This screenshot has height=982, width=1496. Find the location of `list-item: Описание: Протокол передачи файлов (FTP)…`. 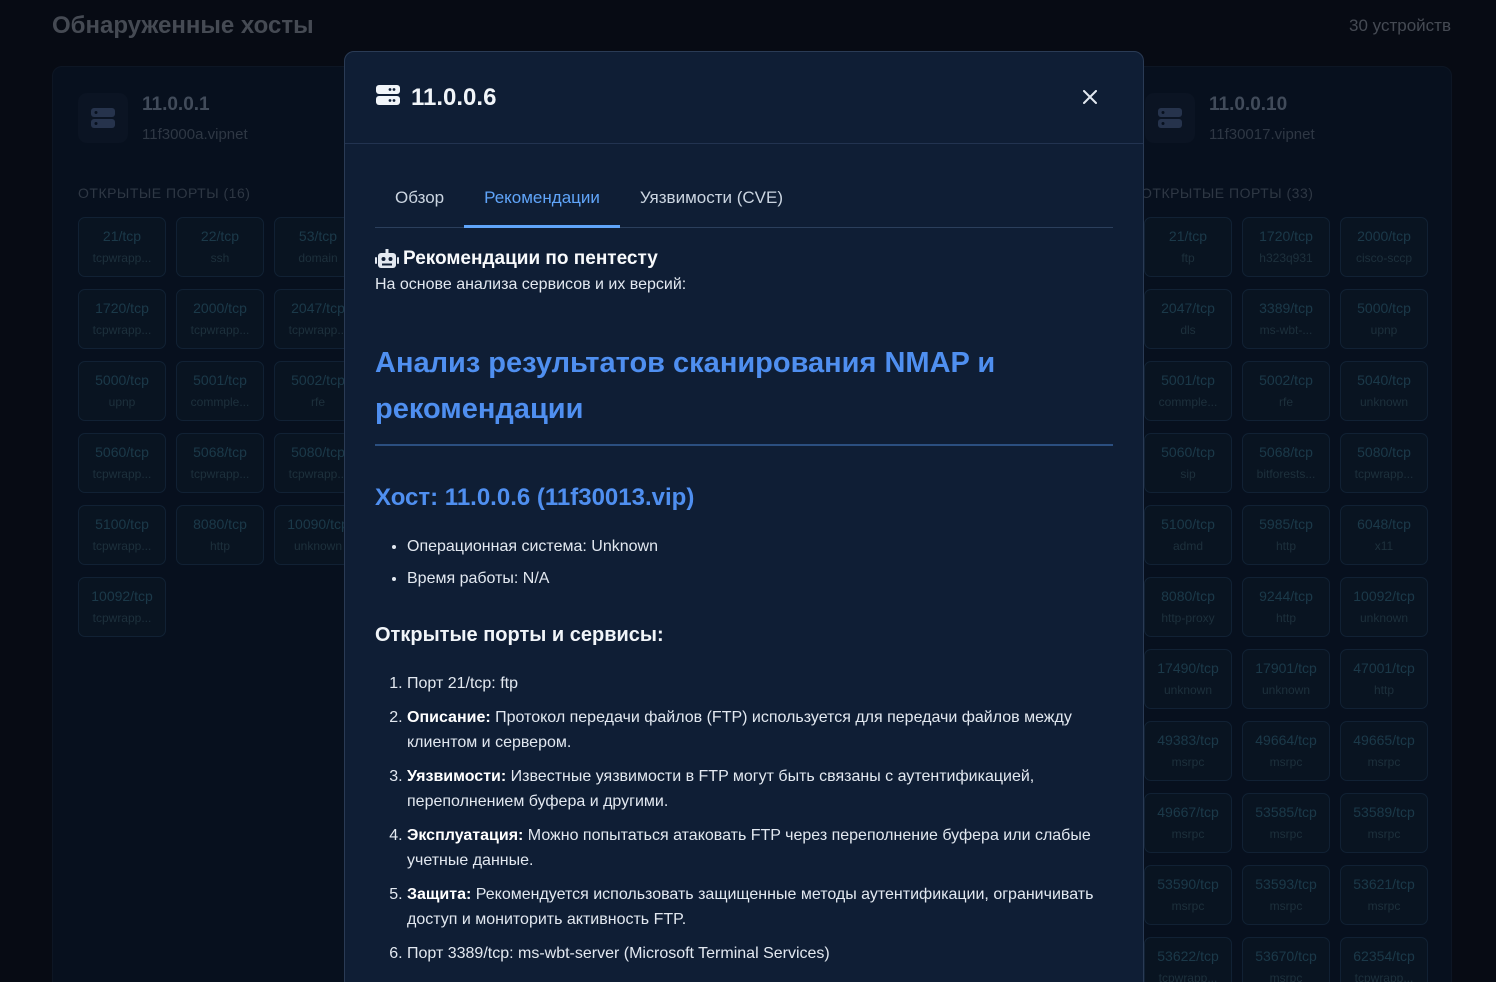

list-item: Описание: Протокол передачи файлов (FTP)… is located at coordinates (760, 730).